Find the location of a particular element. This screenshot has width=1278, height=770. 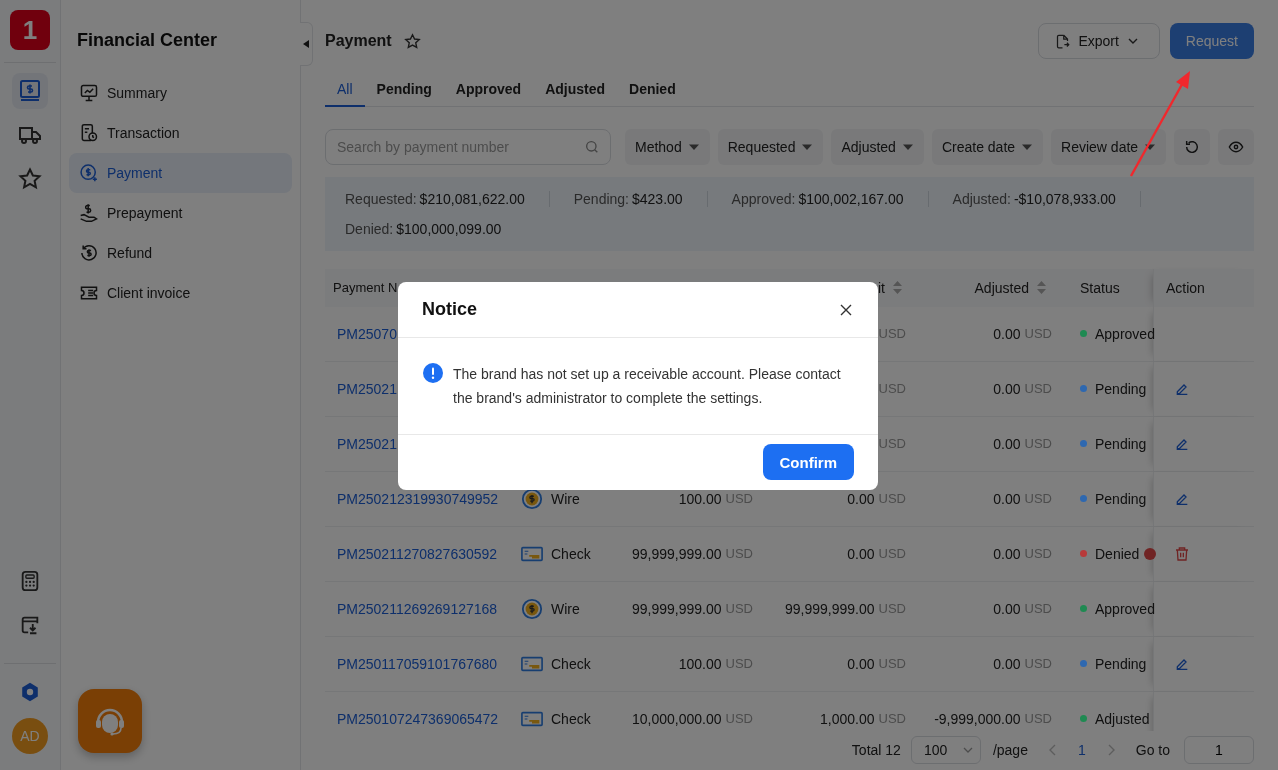

status-label: Adjusted is located at coordinates (1122, 718).